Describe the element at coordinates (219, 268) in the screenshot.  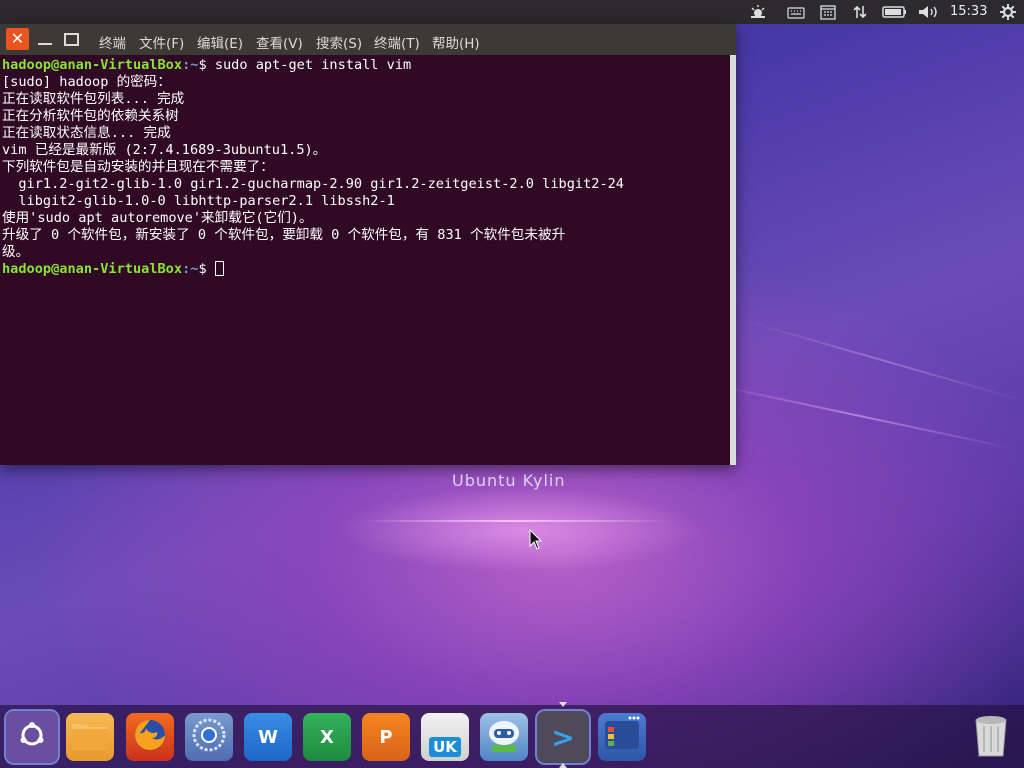
I see `text-cursor` at that location.